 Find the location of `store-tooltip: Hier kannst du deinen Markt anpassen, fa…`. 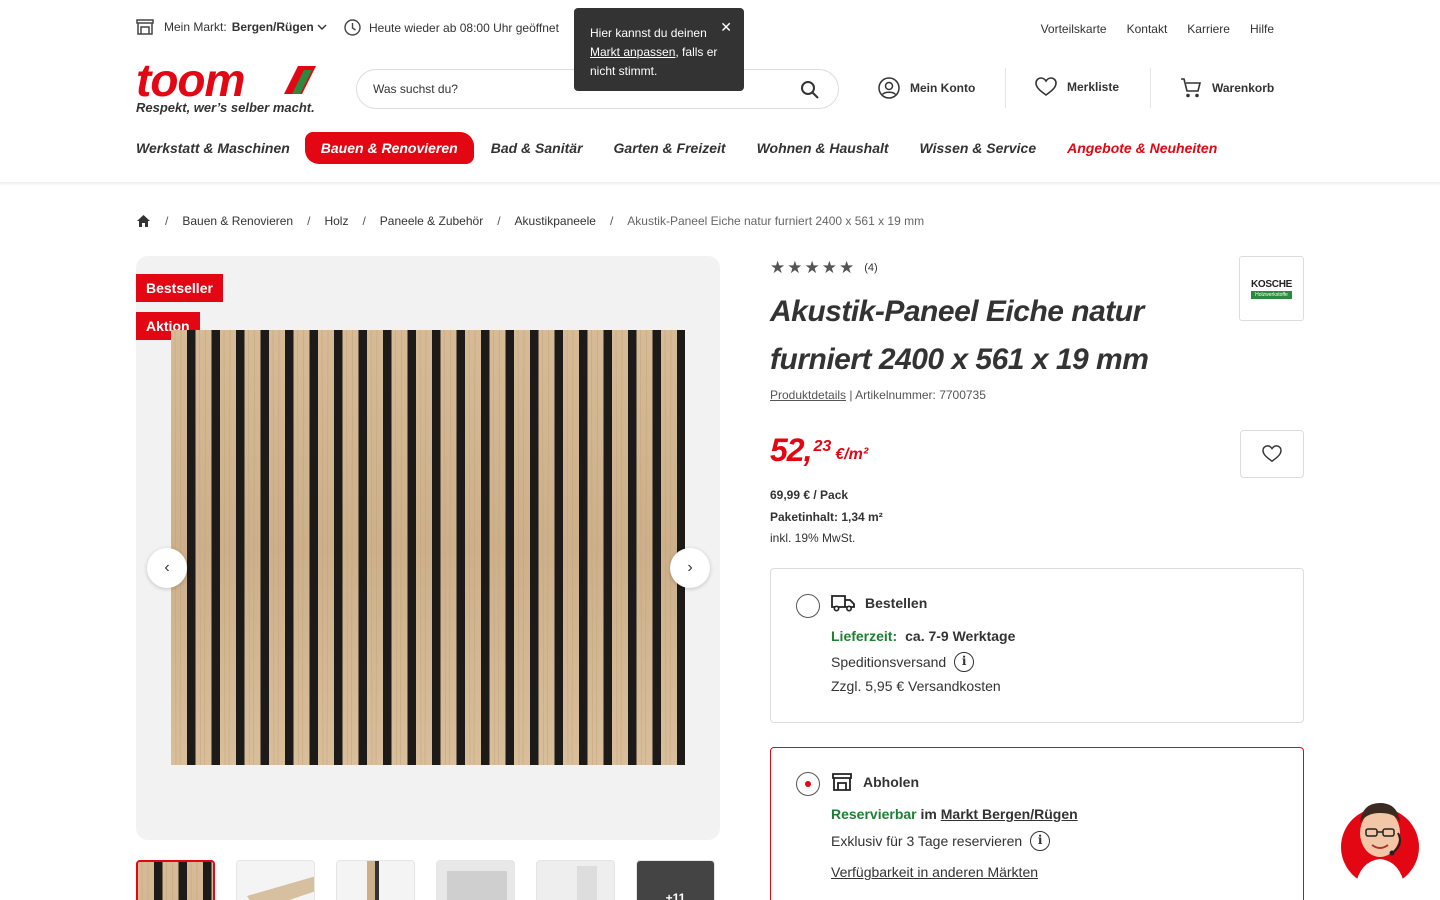

store-tooltip: Hier kannst du deinen Markt anpassen, fa… is located at coordinates (659, 49).